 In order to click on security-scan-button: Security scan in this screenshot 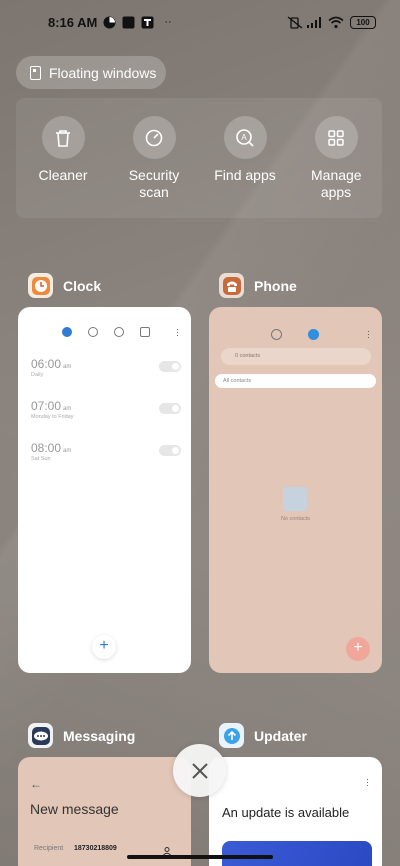, I will do `click(154, 158)`.